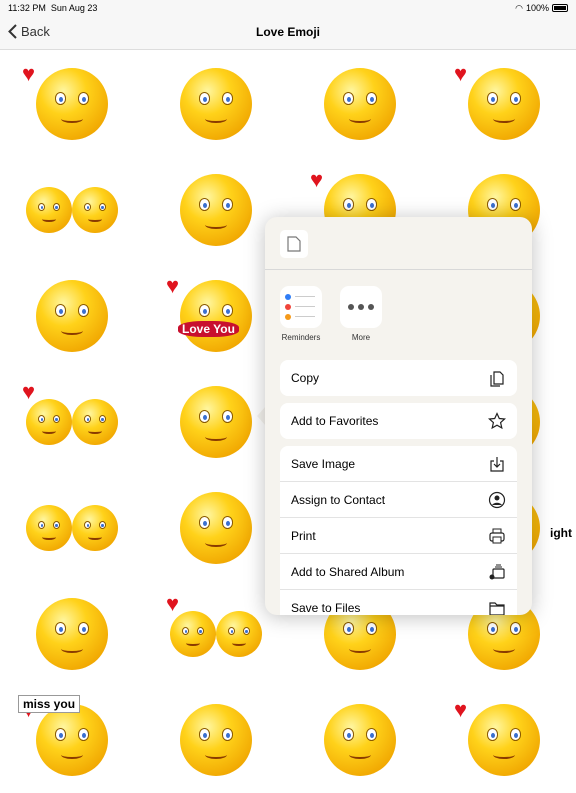 Image resolution: width=576 pixels, height=793 pixels. I want to click on contact-icon, so click(497, 499).